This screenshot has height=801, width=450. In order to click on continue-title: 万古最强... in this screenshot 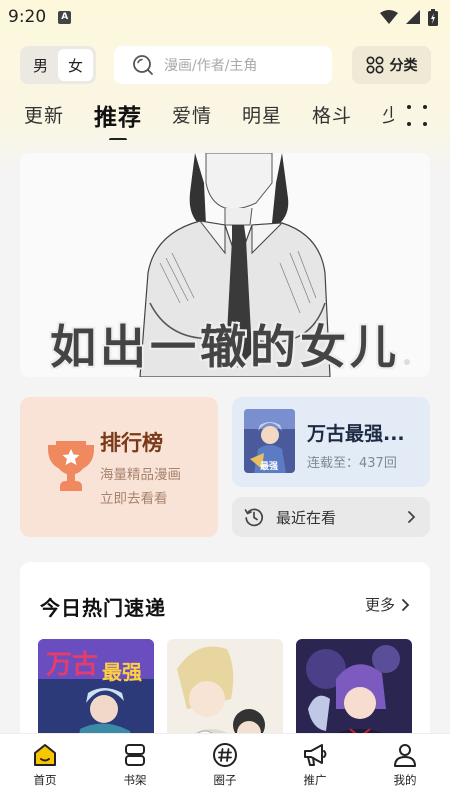, I will do `click(356, 434)`.